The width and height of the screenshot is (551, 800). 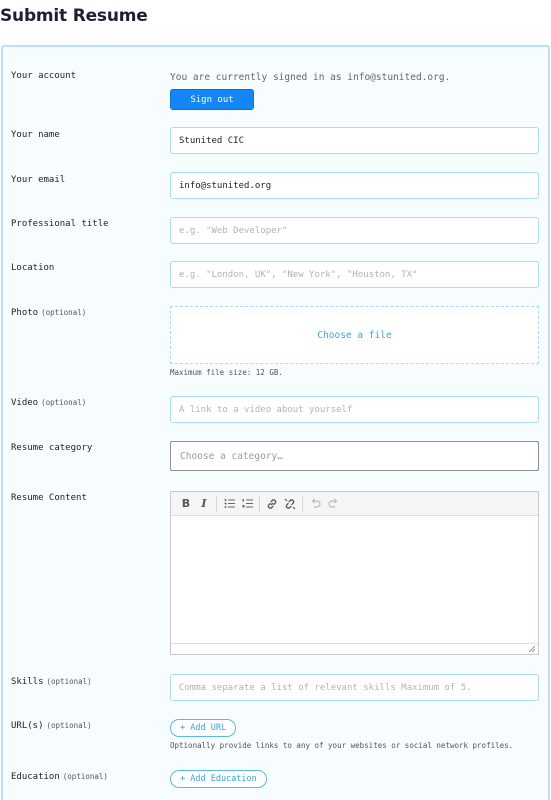 What do you see at coordinates (49, 498) in the screenshot?
I see `content-label: Resume Content` at bounding box center [49, 498].